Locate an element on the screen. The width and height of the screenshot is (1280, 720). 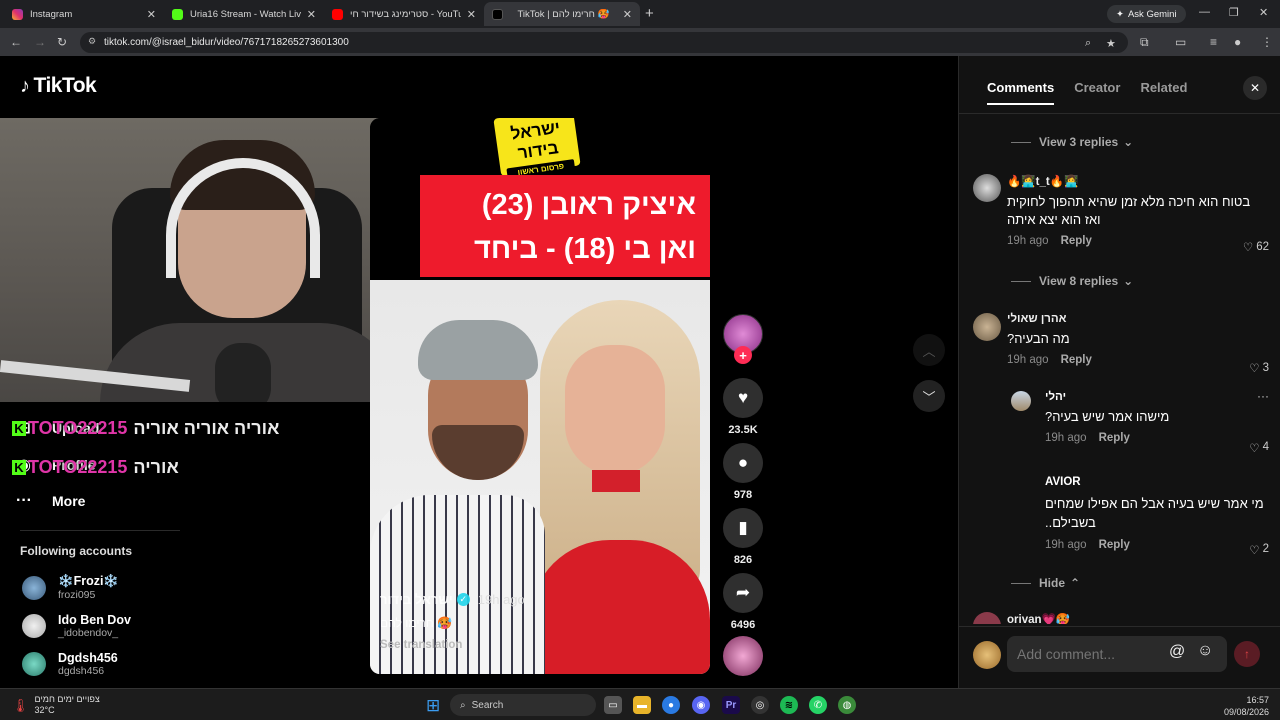
follow-plus-icon: + is located at coordinates (743, 355).